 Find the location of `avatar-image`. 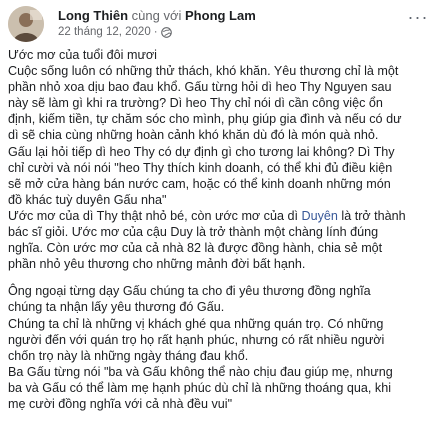

avatar-image is located at coordinates (26, 24).